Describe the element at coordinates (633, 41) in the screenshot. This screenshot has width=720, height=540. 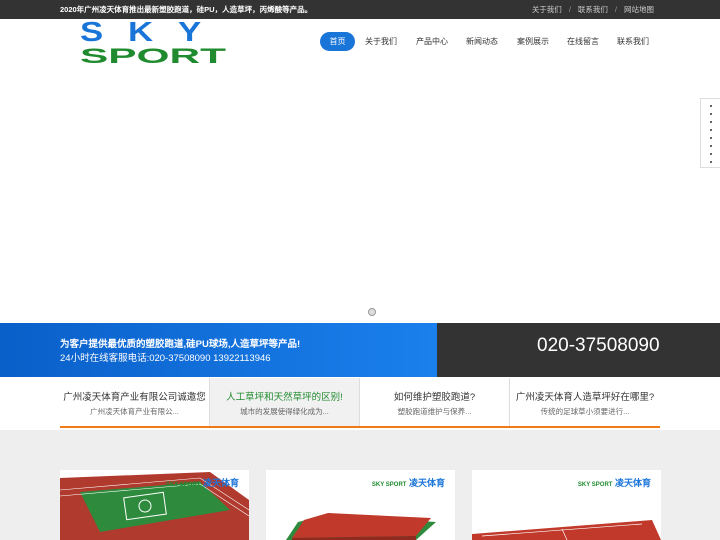
I see `nav-contact: 联系我们` at that location.